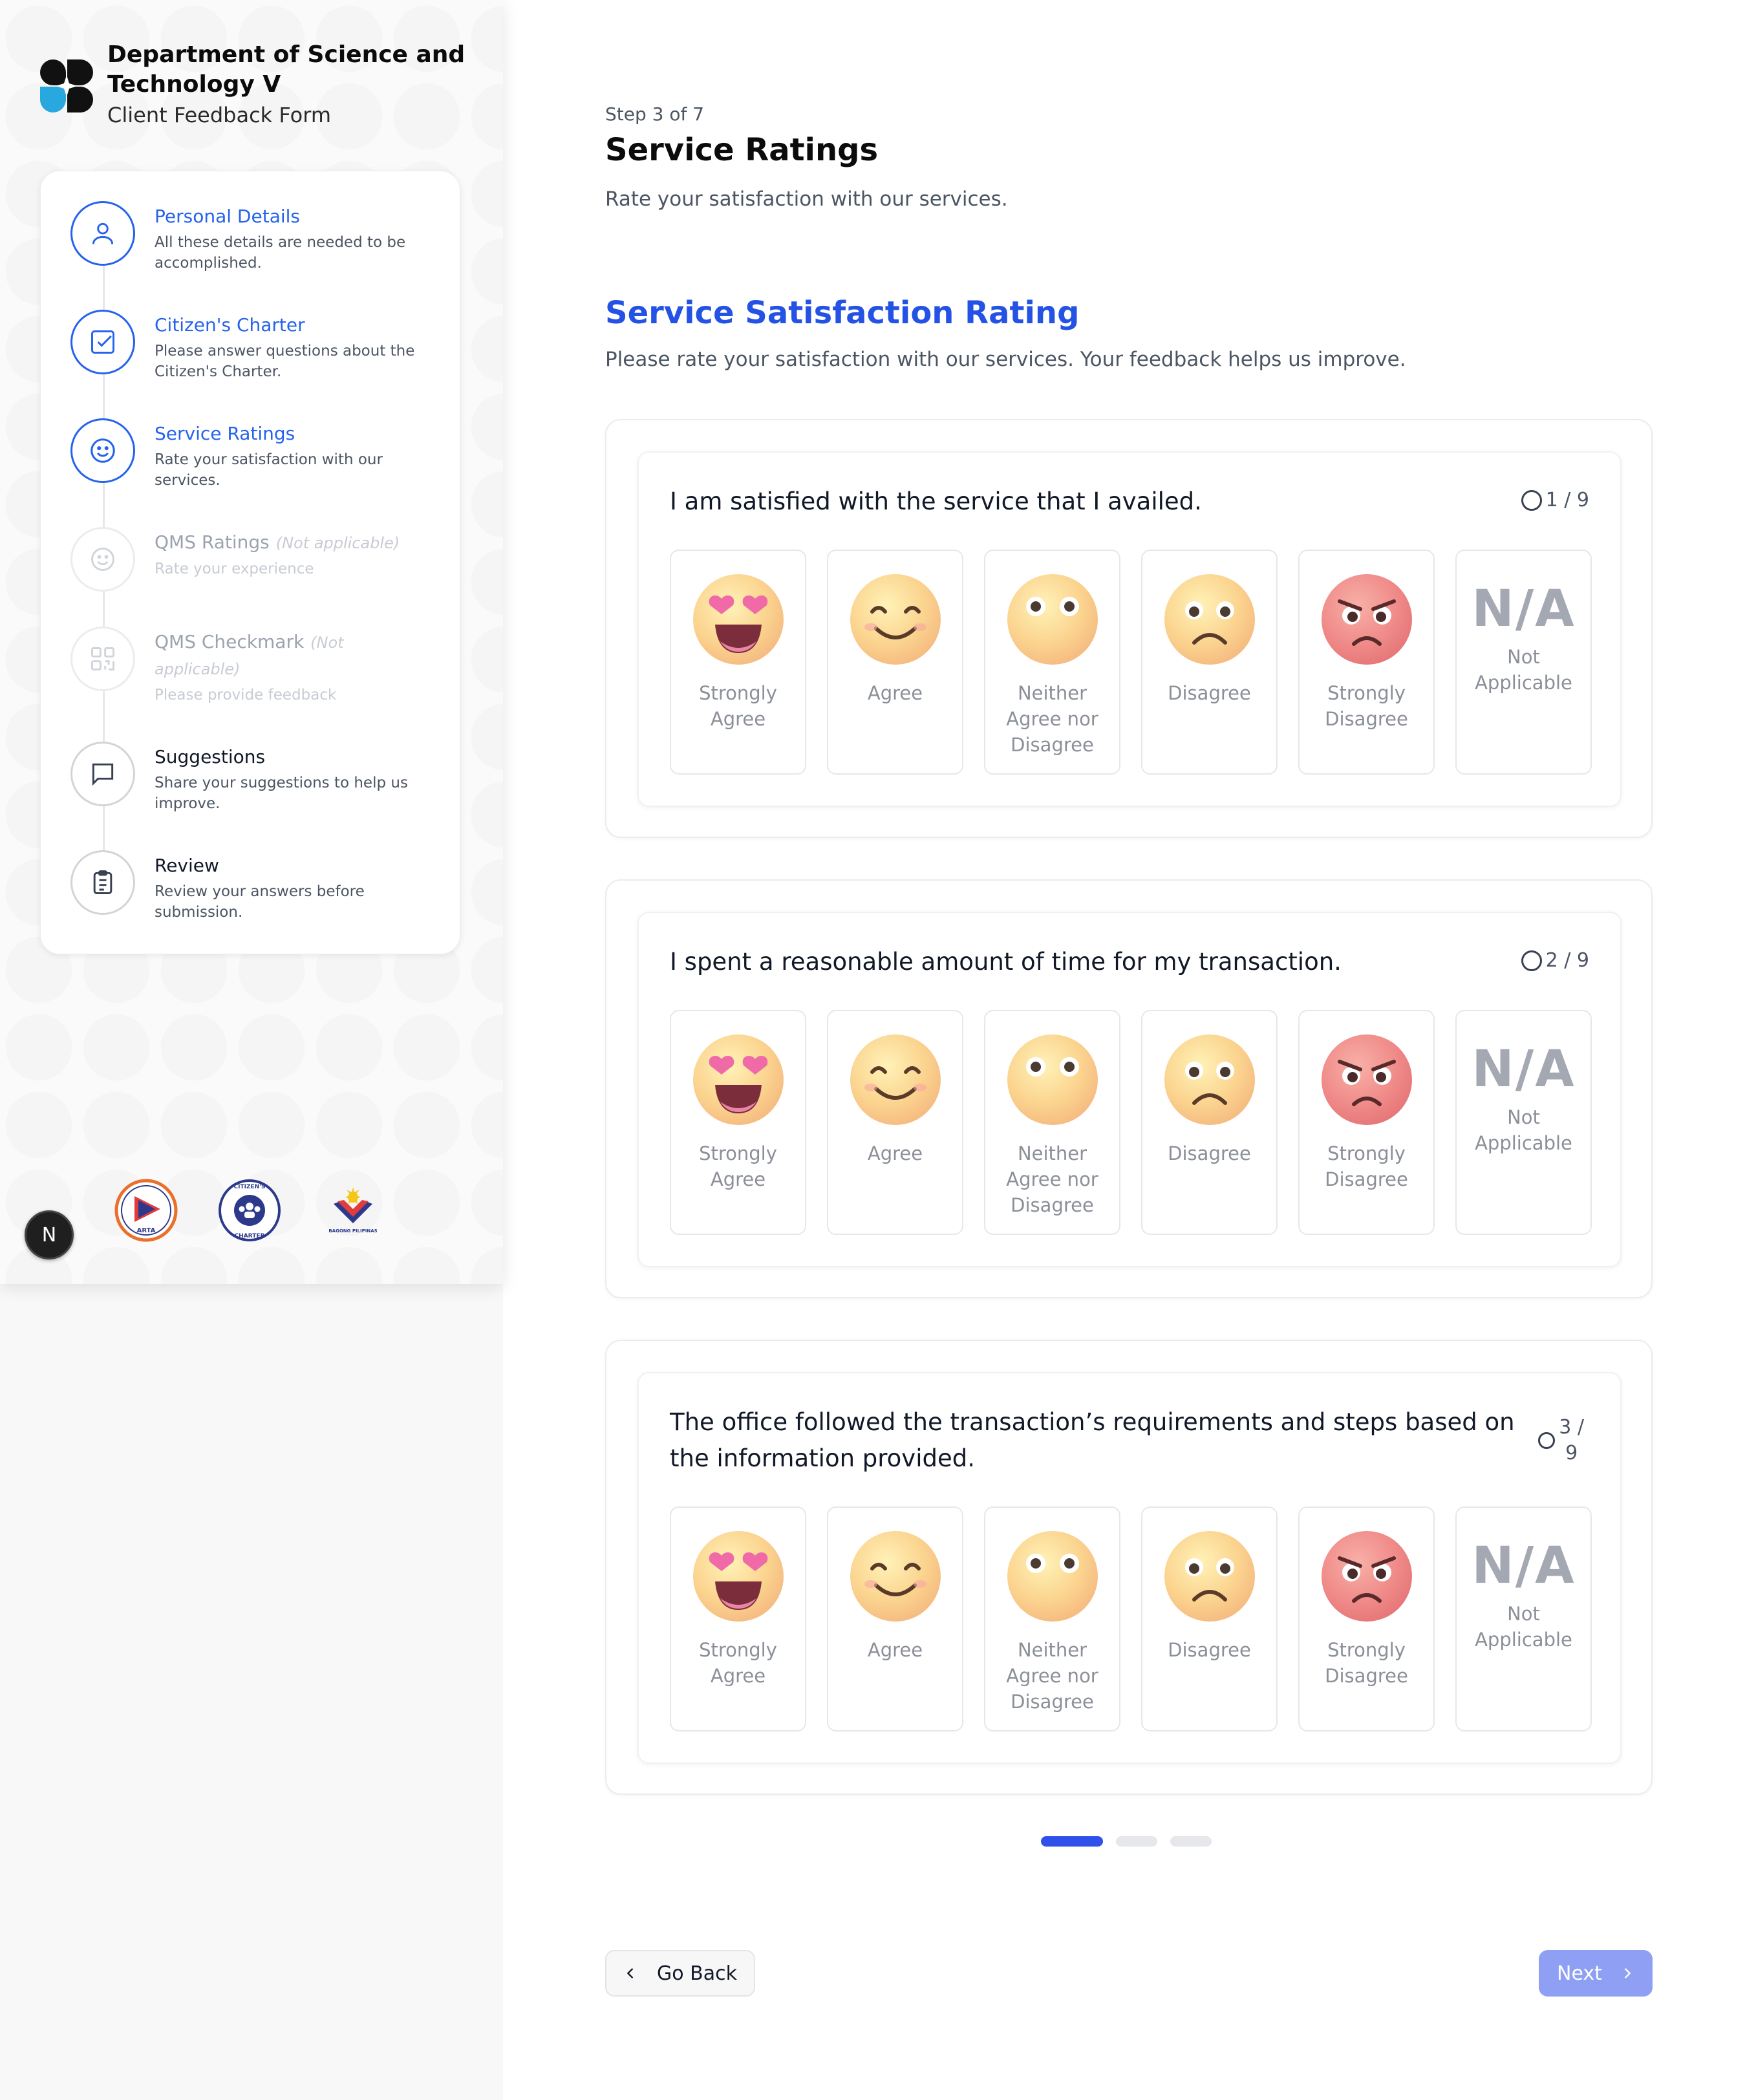 This screenshot has height=2100, width=1756. Describe the element at coordinates (697, 1974) in the screenshot. I see `go-back-label: Go Back` at that location.